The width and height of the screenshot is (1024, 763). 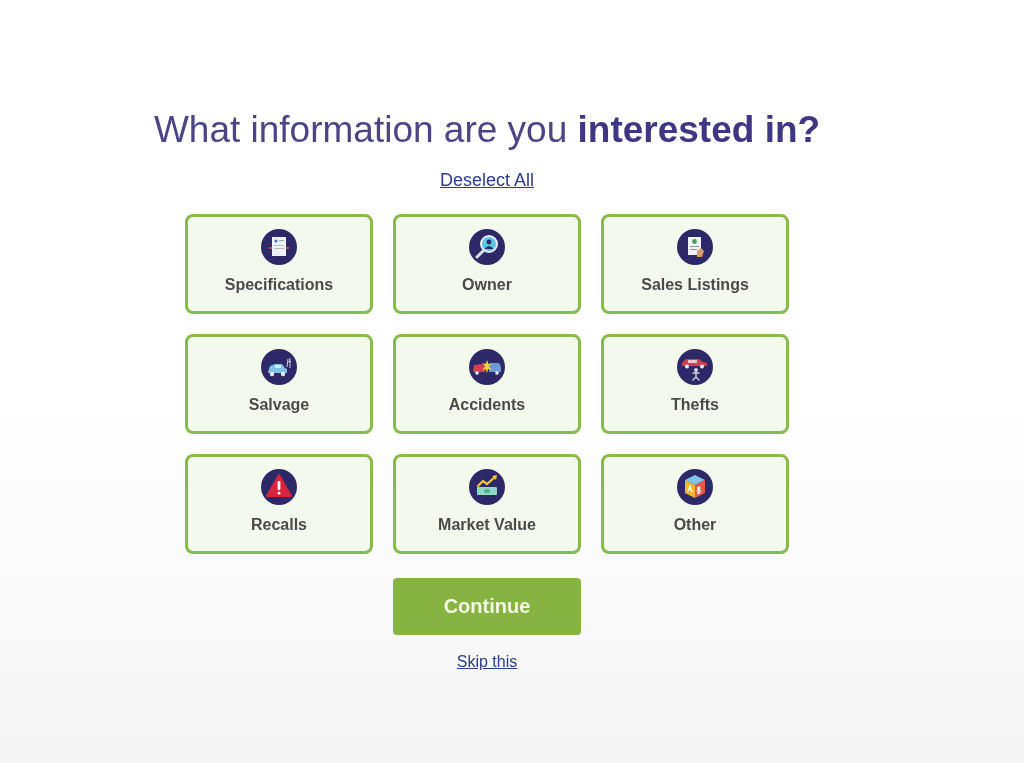 What do you see at coordinates (279, 285) in the screenshot?
I see `option-label: Specifications` at bounding box center [279, 285].